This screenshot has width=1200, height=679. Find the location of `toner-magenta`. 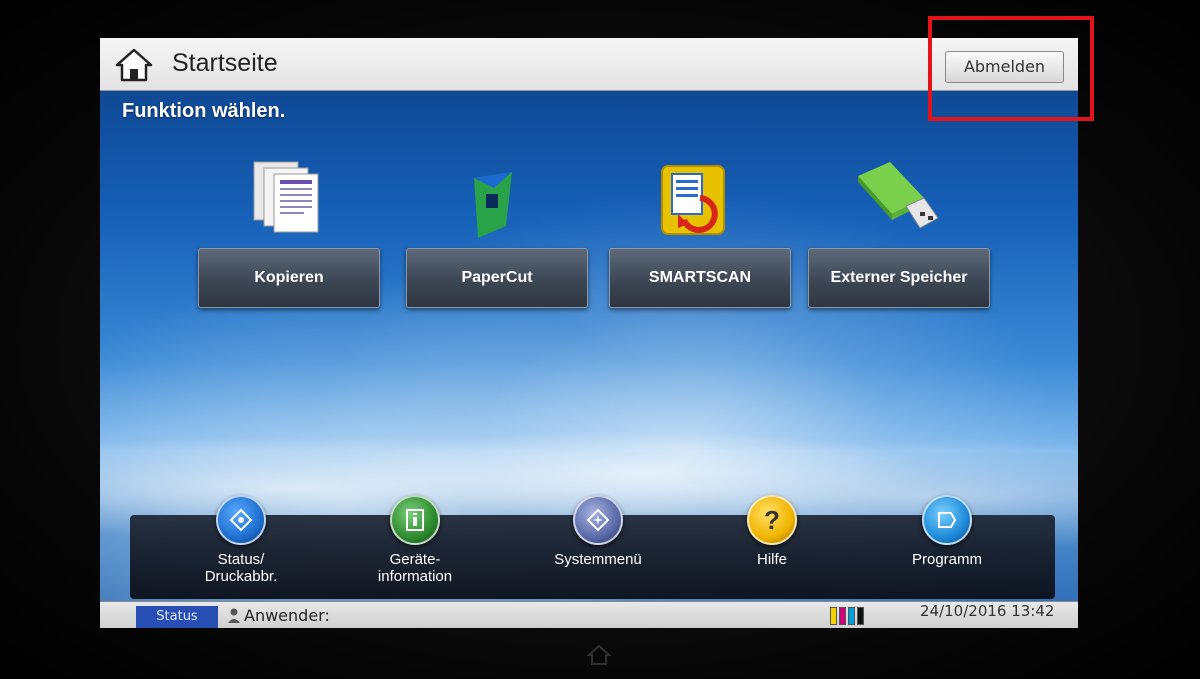

toner-magenta is located at coordinates (842, 616).